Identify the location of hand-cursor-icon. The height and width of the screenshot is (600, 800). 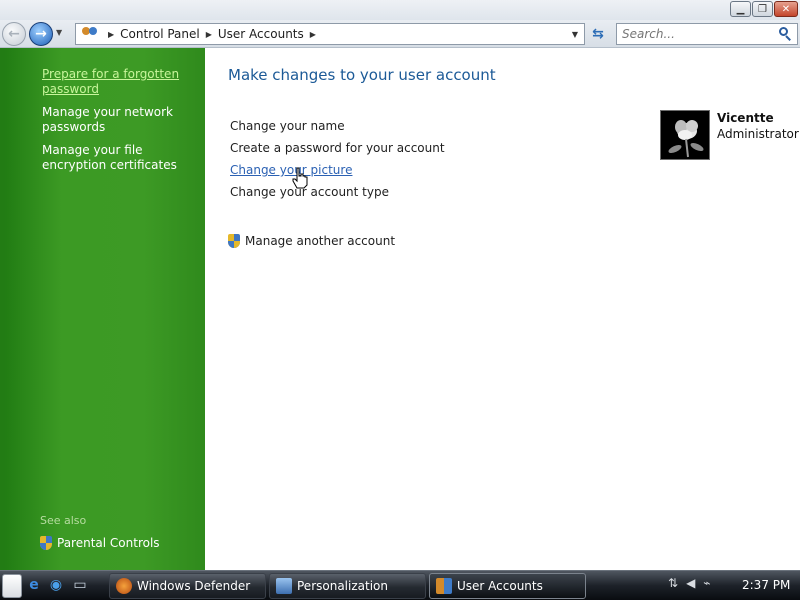
(300, 178).